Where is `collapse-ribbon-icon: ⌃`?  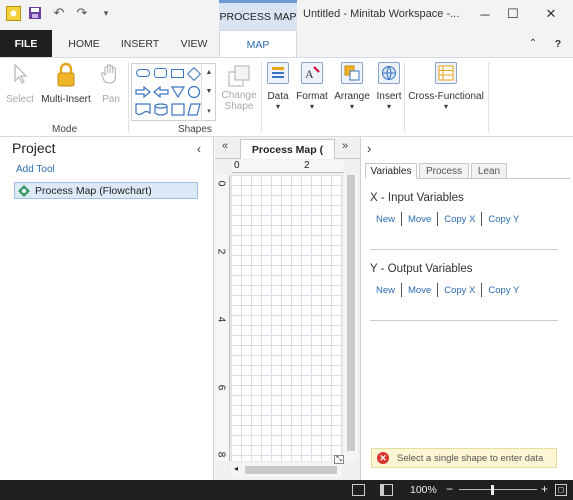
collapse-ribbon-icon: ⌃ is located at coordinates (533, 43).